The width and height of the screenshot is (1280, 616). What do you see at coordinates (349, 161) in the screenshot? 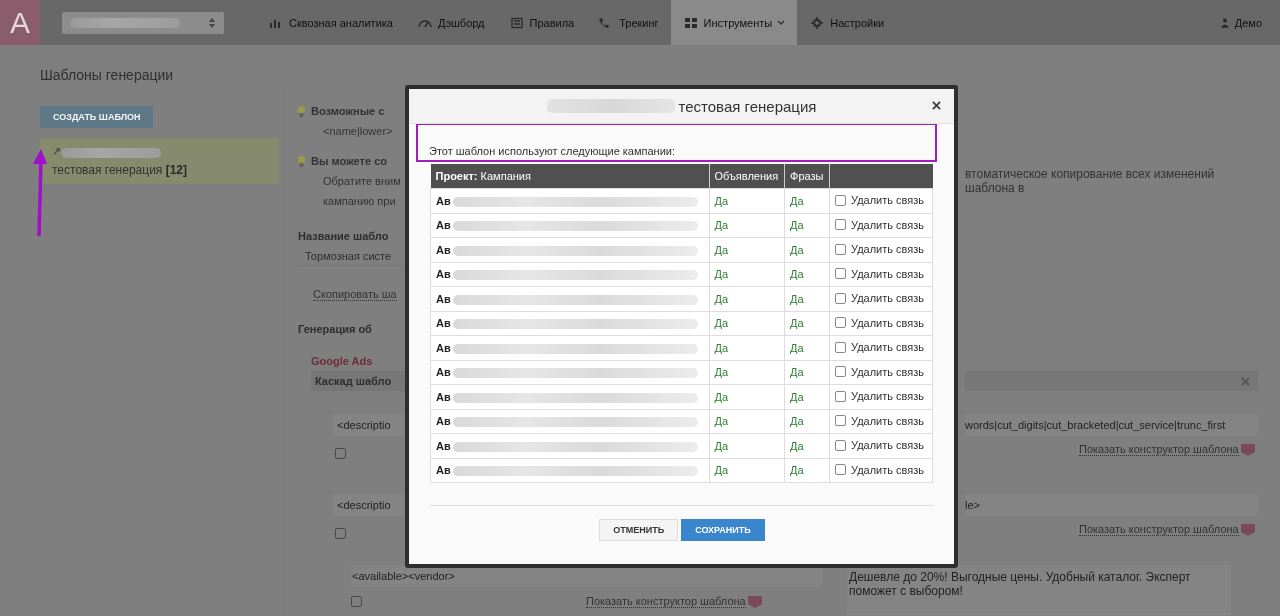
I see `hint-text: Вы можете со` at bounding box center [349, 161].